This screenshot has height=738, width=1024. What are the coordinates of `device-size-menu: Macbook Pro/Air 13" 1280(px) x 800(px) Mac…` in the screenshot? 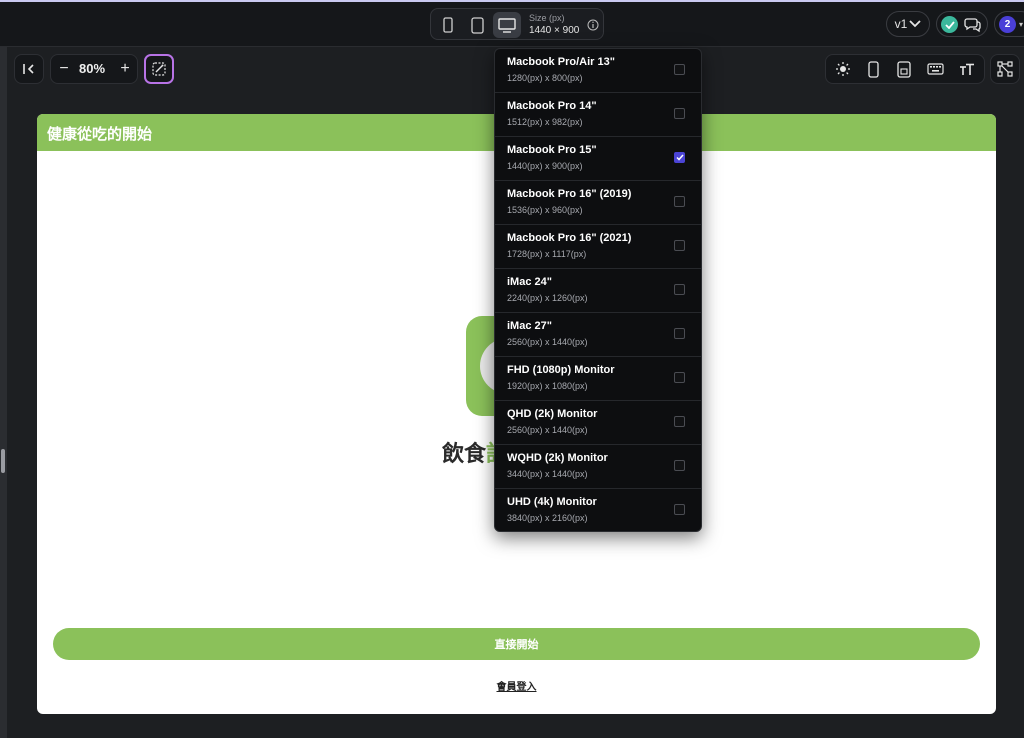 It's located at (598, 290).